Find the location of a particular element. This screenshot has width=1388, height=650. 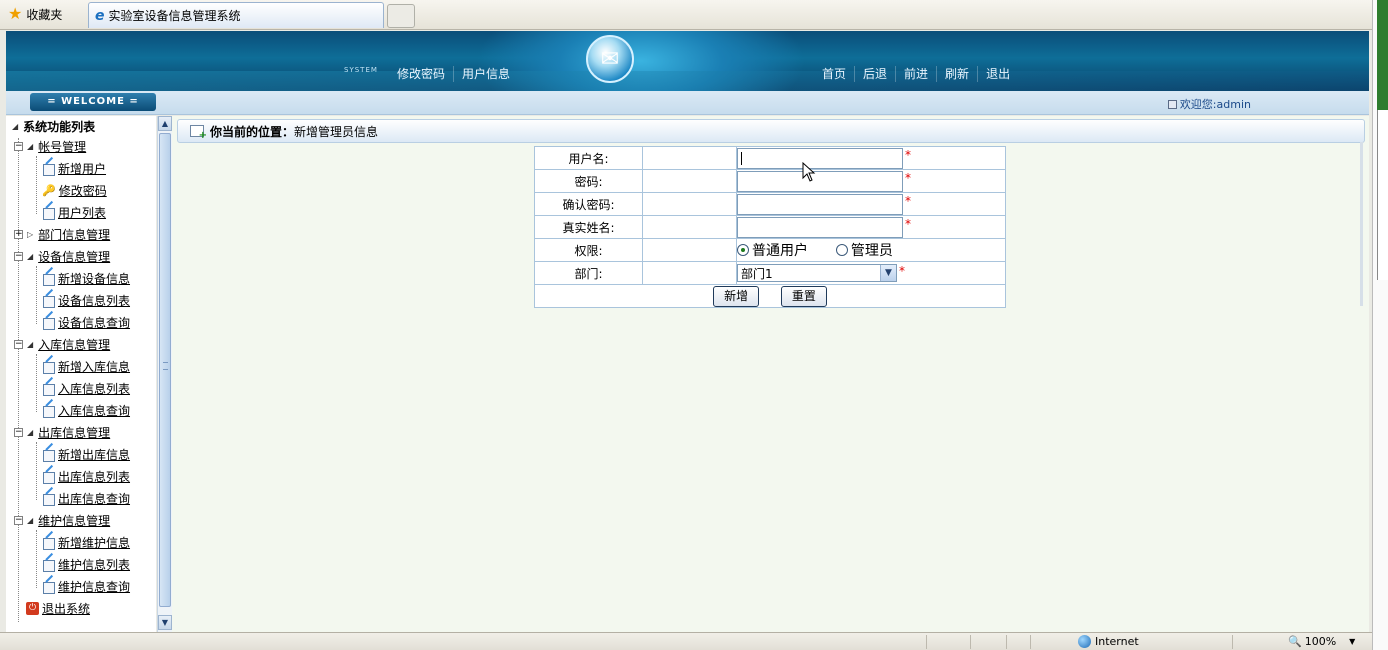

tree-item: 出库信息列表 is located at coordinates (86, 476).